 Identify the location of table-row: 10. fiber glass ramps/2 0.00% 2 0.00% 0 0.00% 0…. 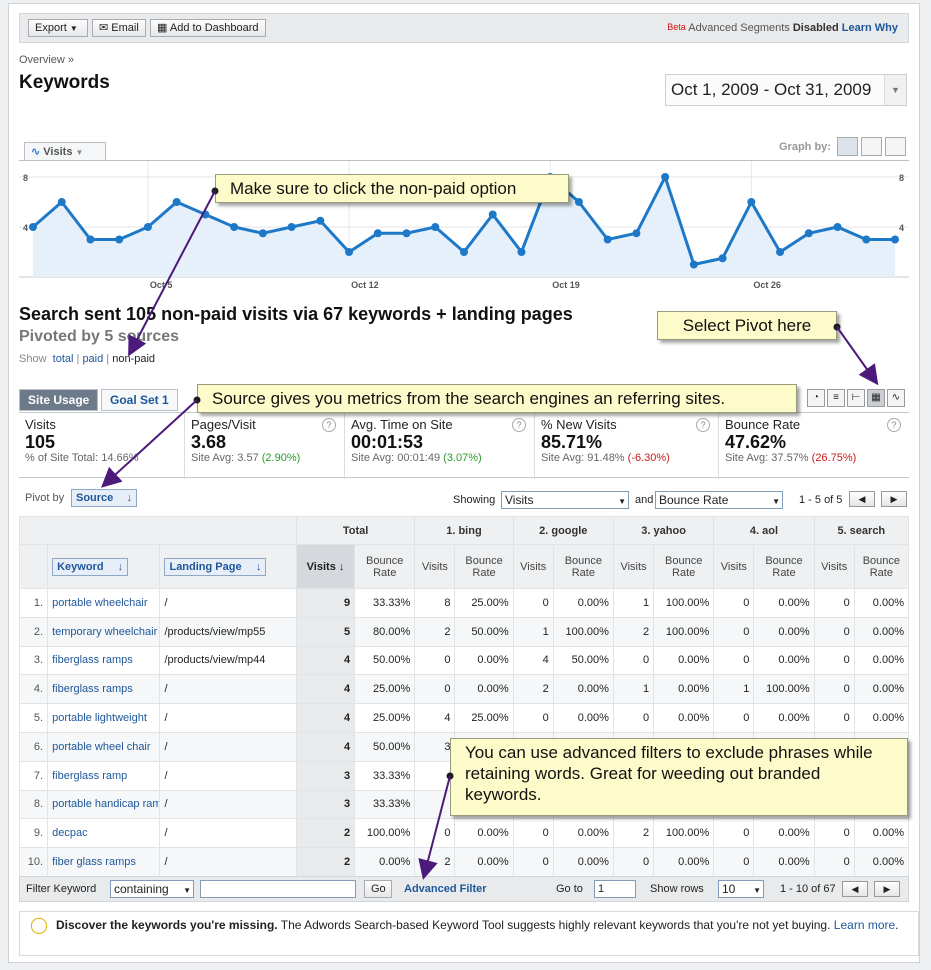
(464, 862).